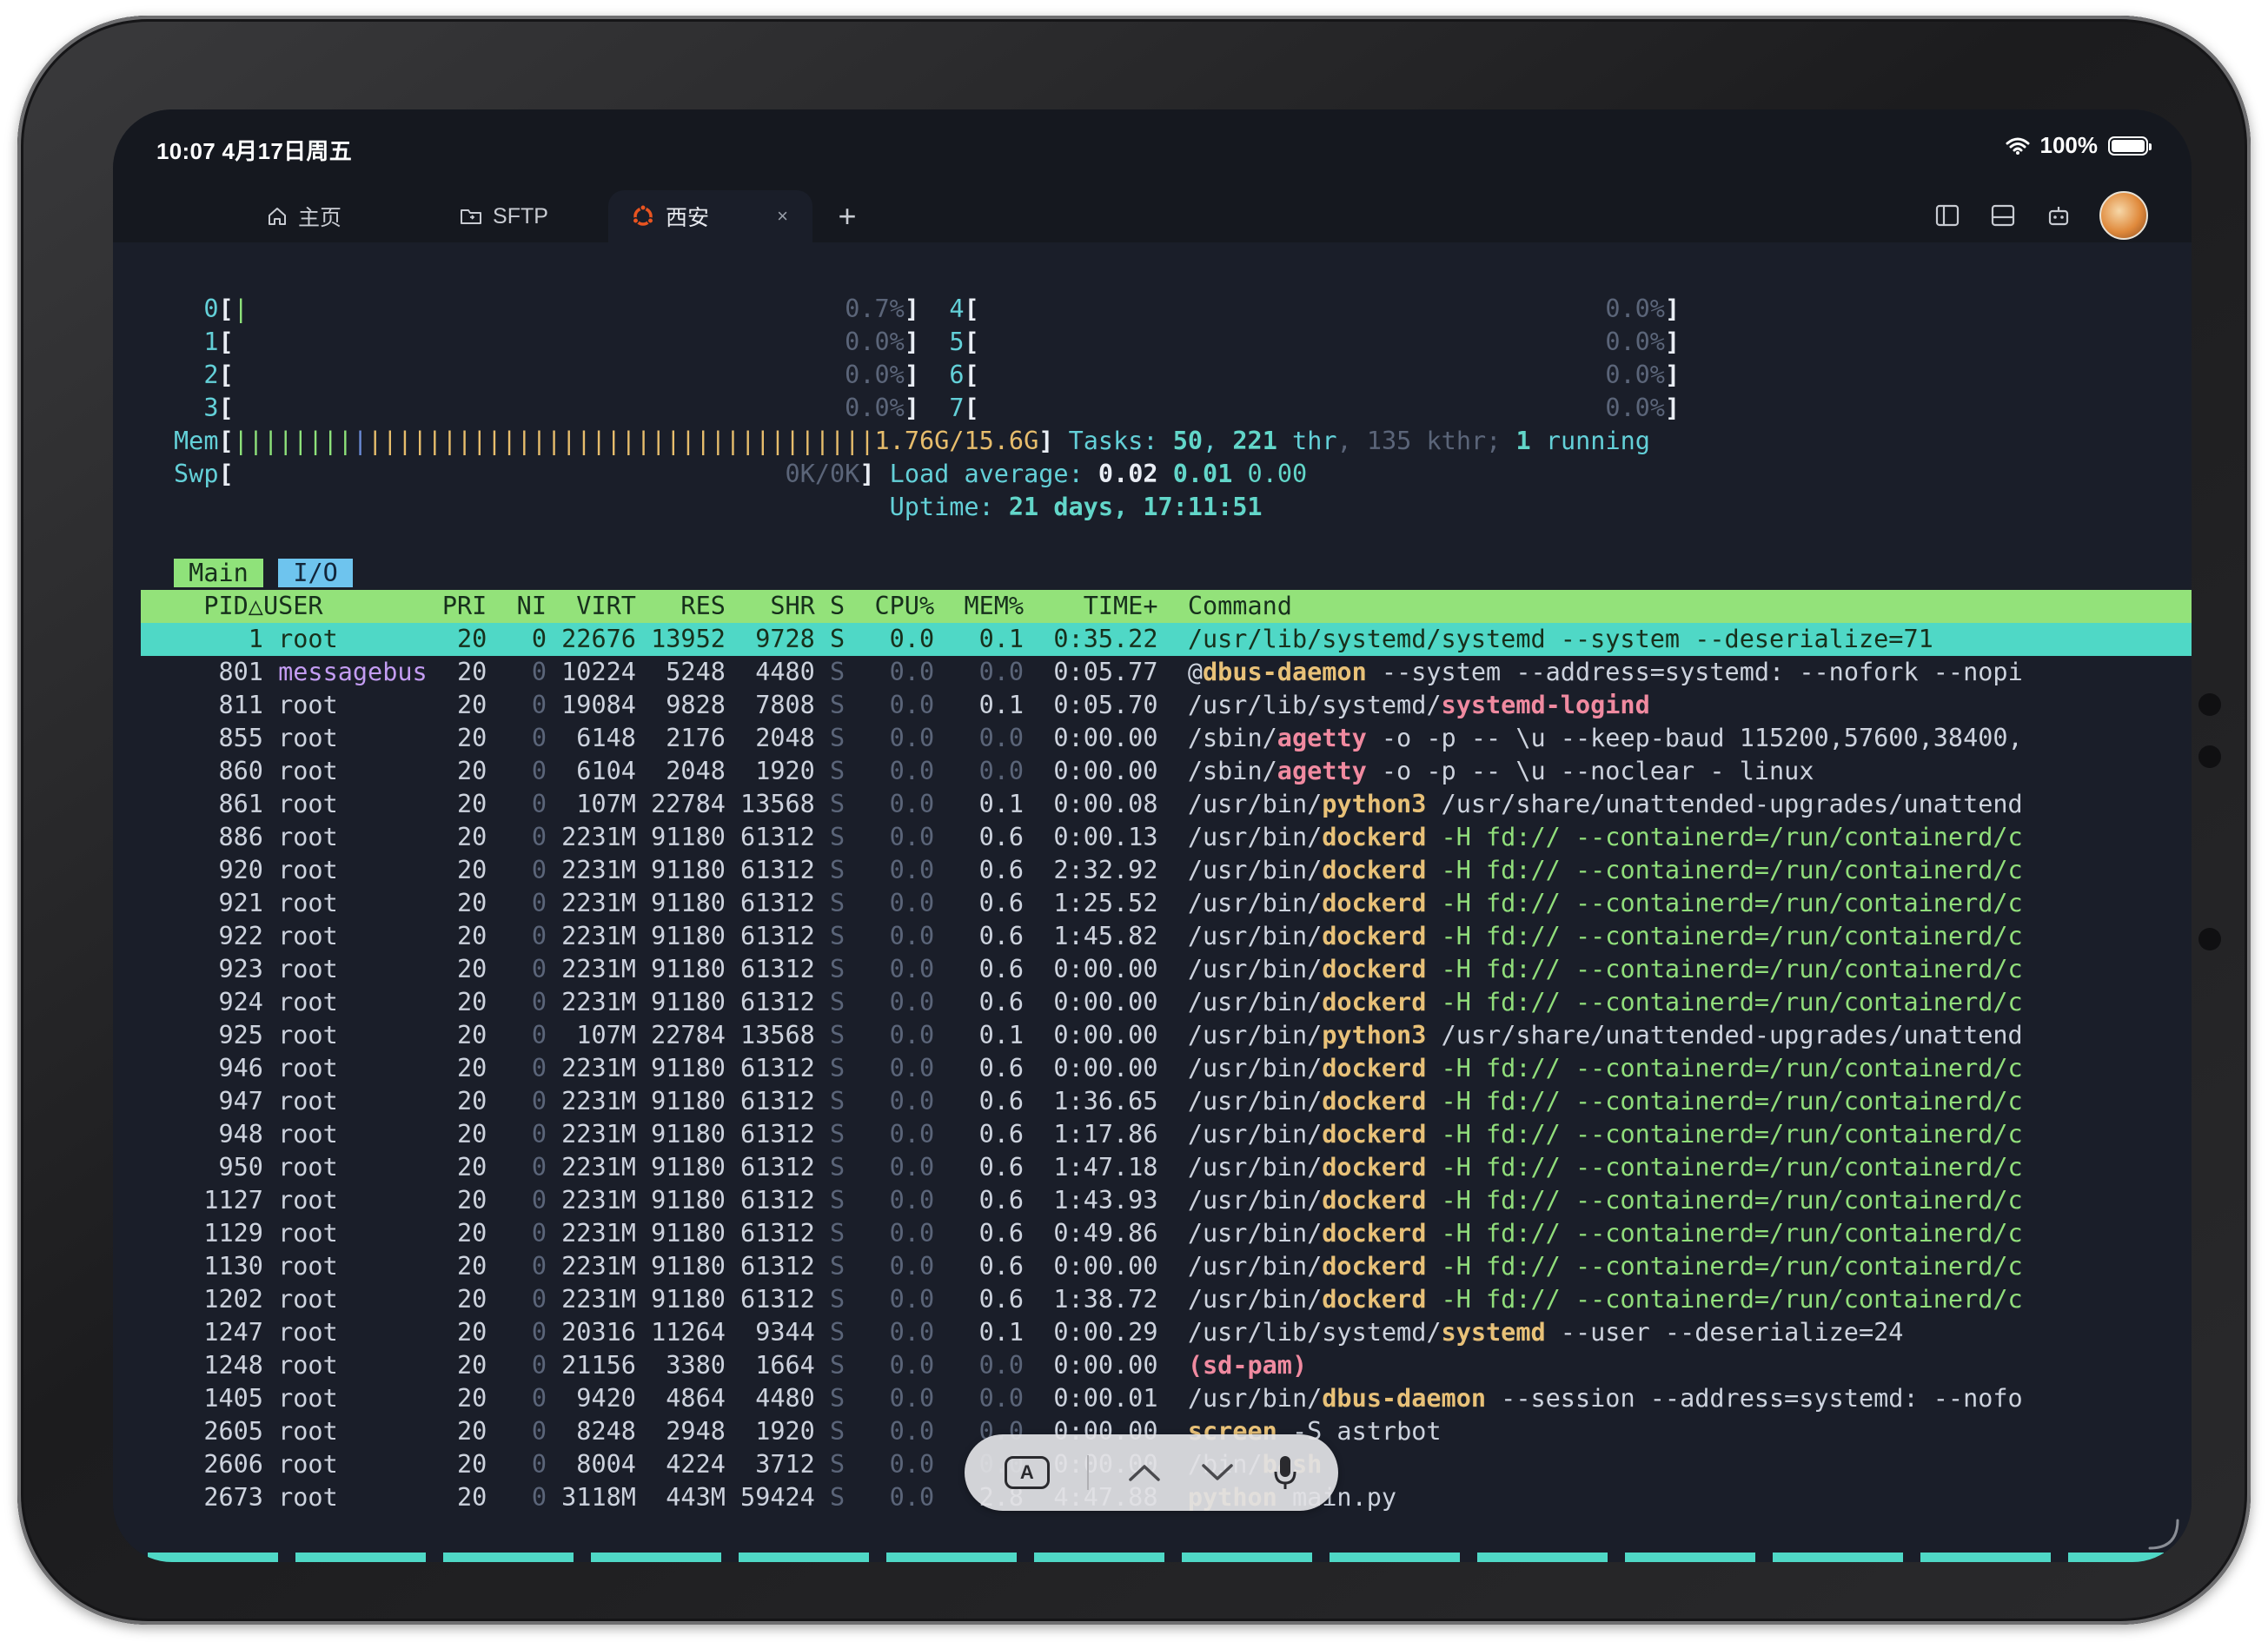  What do you see at coordinates (504, 216) in the screenshot?
I see `tab-sftp: SFTP` at bounding box center [504, 216].